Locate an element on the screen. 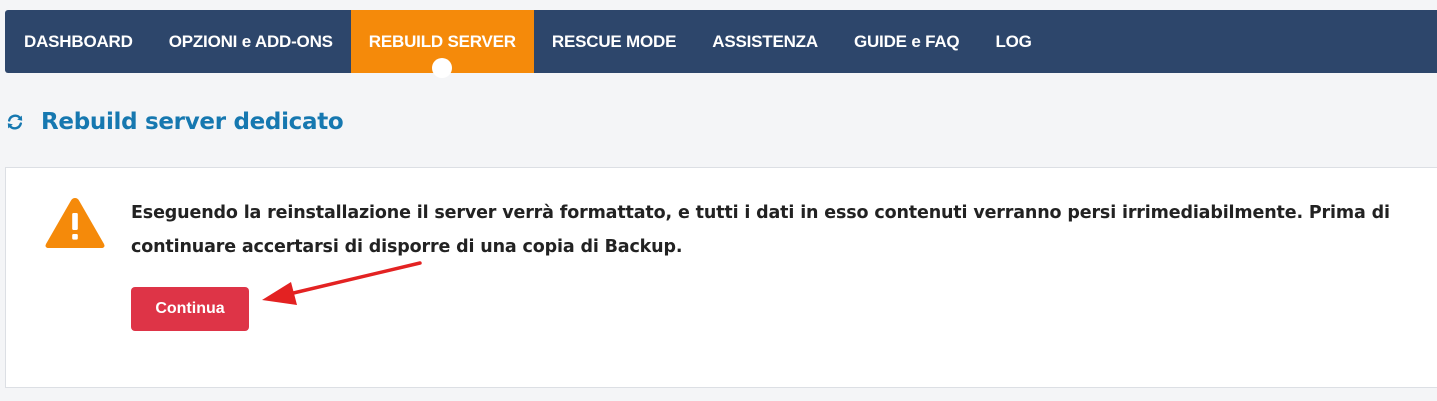 This screenshot has width=1437, height=401. nav-item-assistenza: ASSISTENZA is located at coordinates (765, 41).